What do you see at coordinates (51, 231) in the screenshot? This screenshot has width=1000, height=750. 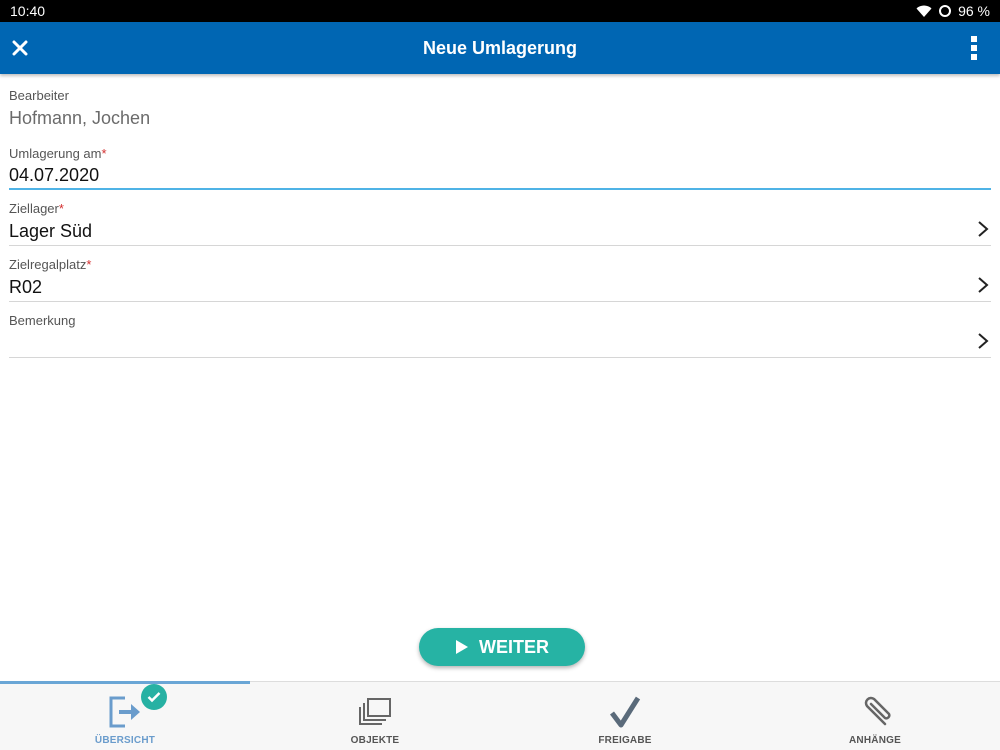 I see `ziellager-value: Lager Süd` at bounding box center [51, 231].